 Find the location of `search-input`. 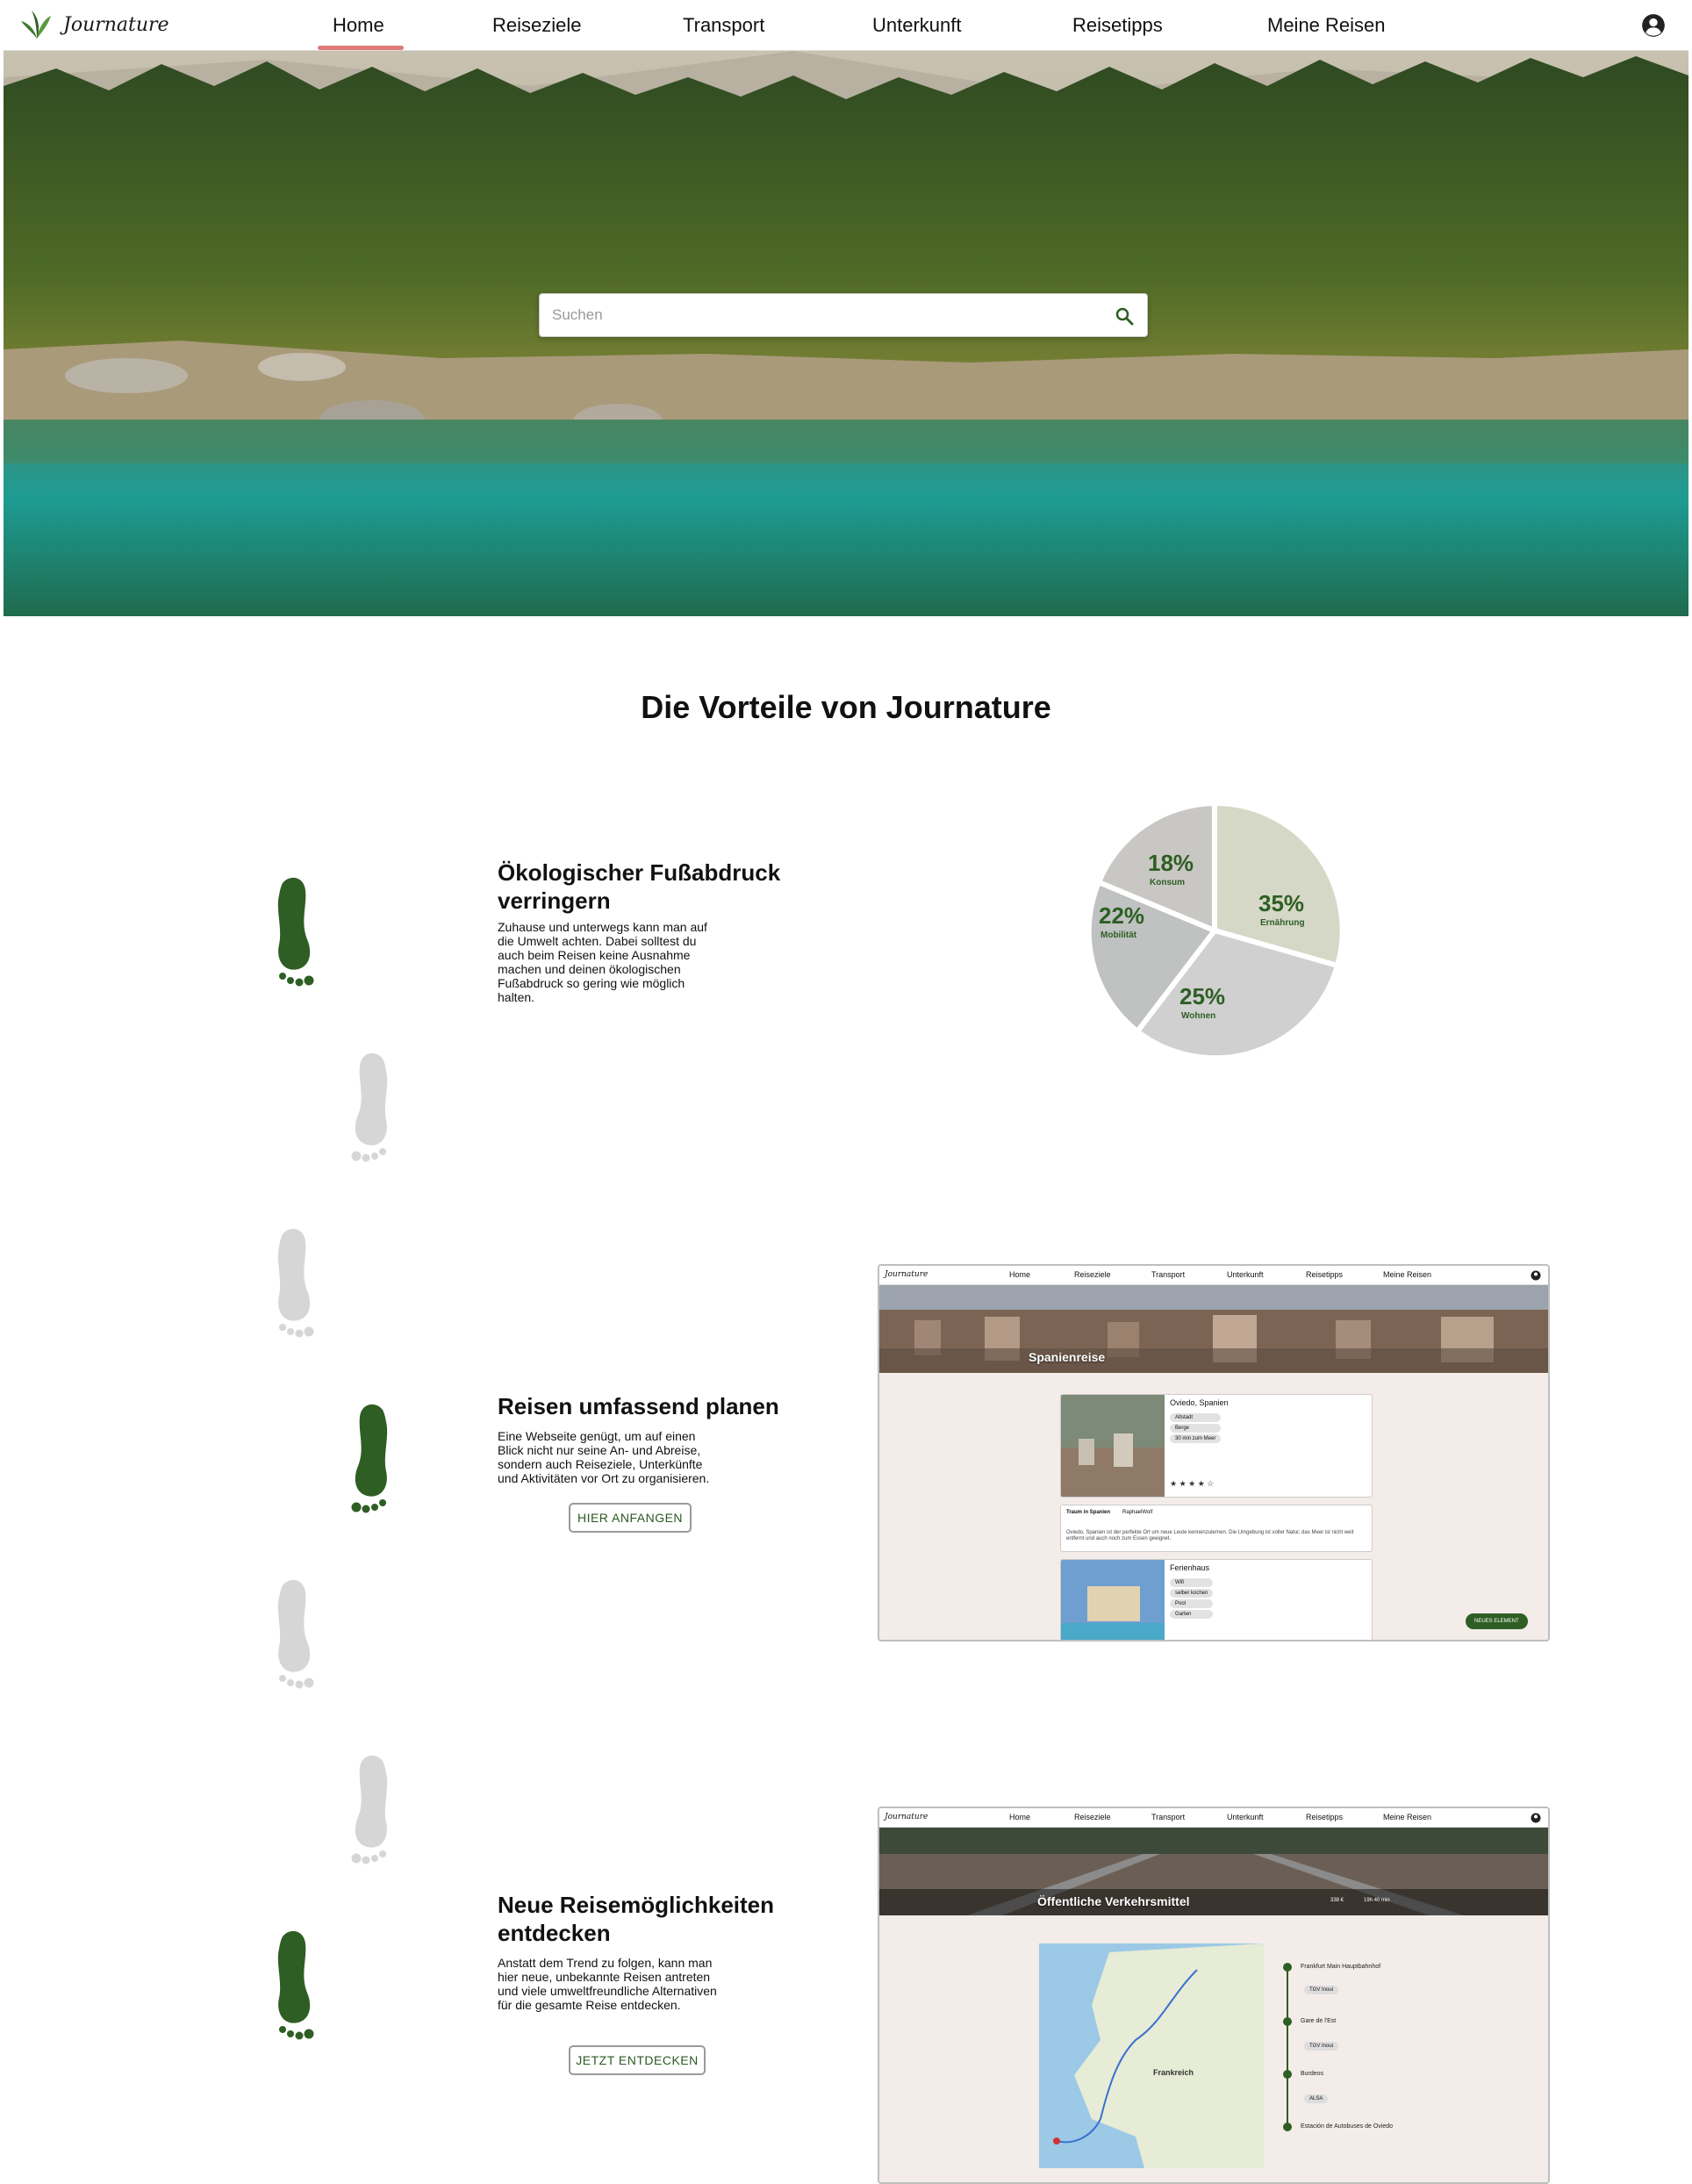

search-input is located at coordinates (824, 315).